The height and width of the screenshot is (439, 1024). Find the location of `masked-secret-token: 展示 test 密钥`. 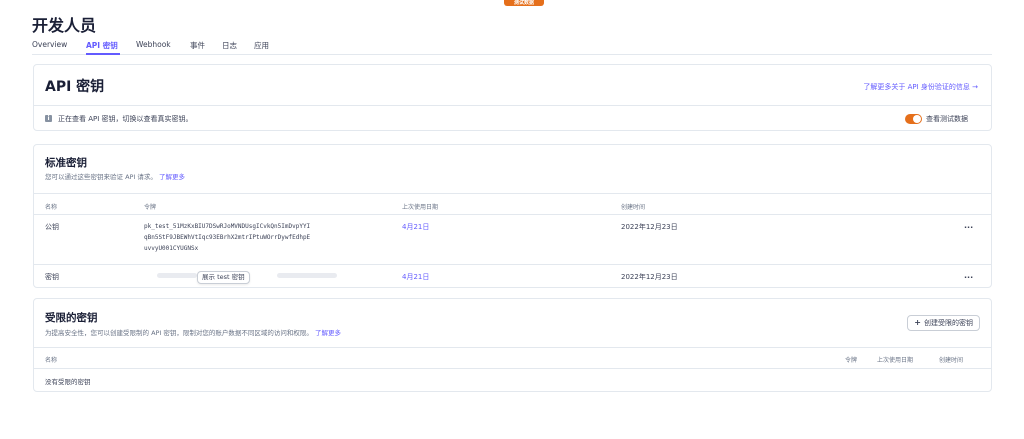

masked-secret-token: 展示 test 密钥 is located at coordinates (249, 277).